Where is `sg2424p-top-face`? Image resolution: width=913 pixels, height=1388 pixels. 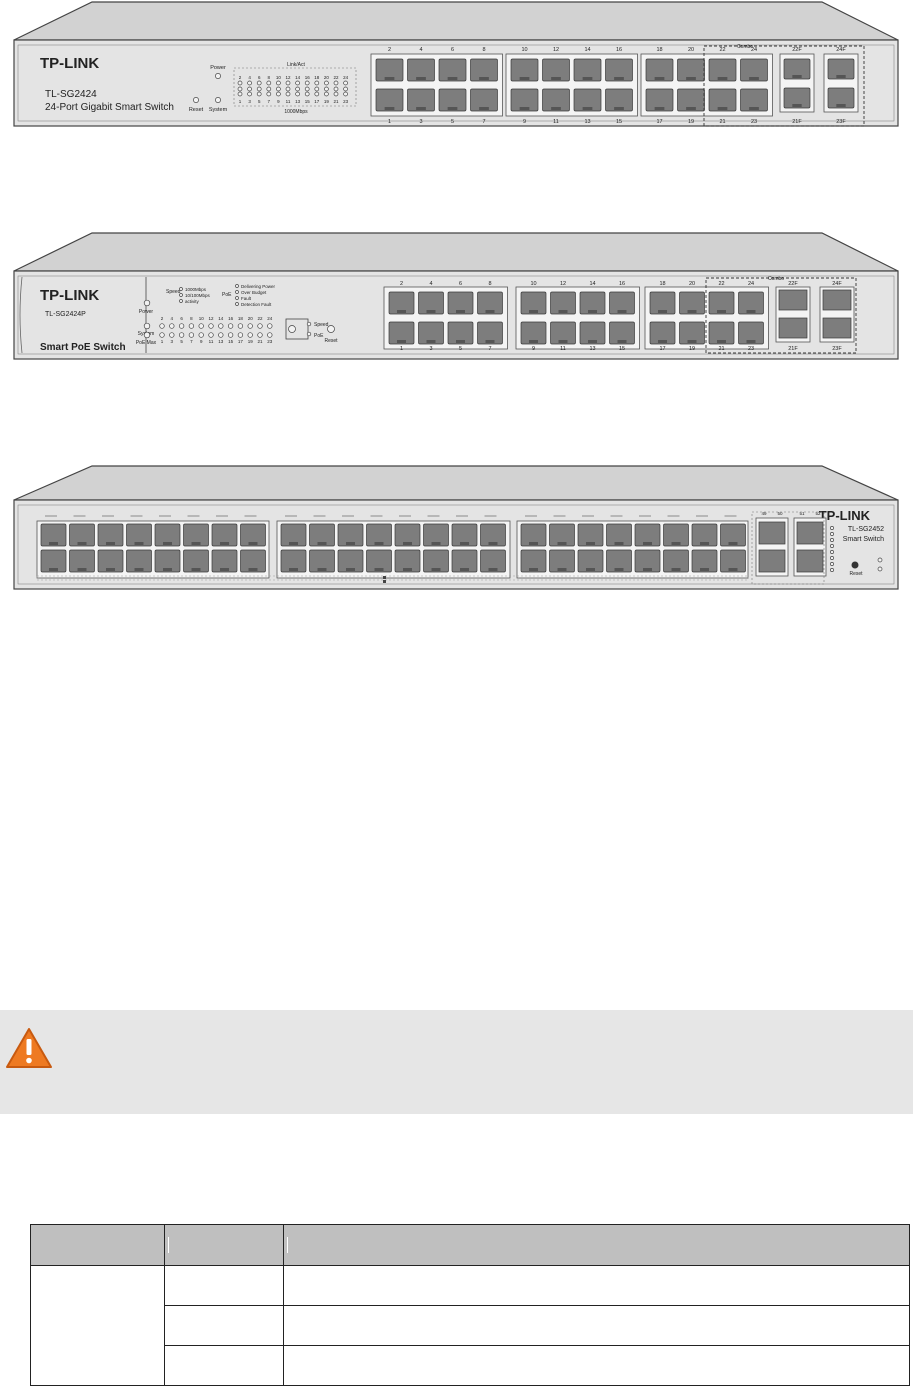
sg2424p-top-face is located at coordinates (456, 252).